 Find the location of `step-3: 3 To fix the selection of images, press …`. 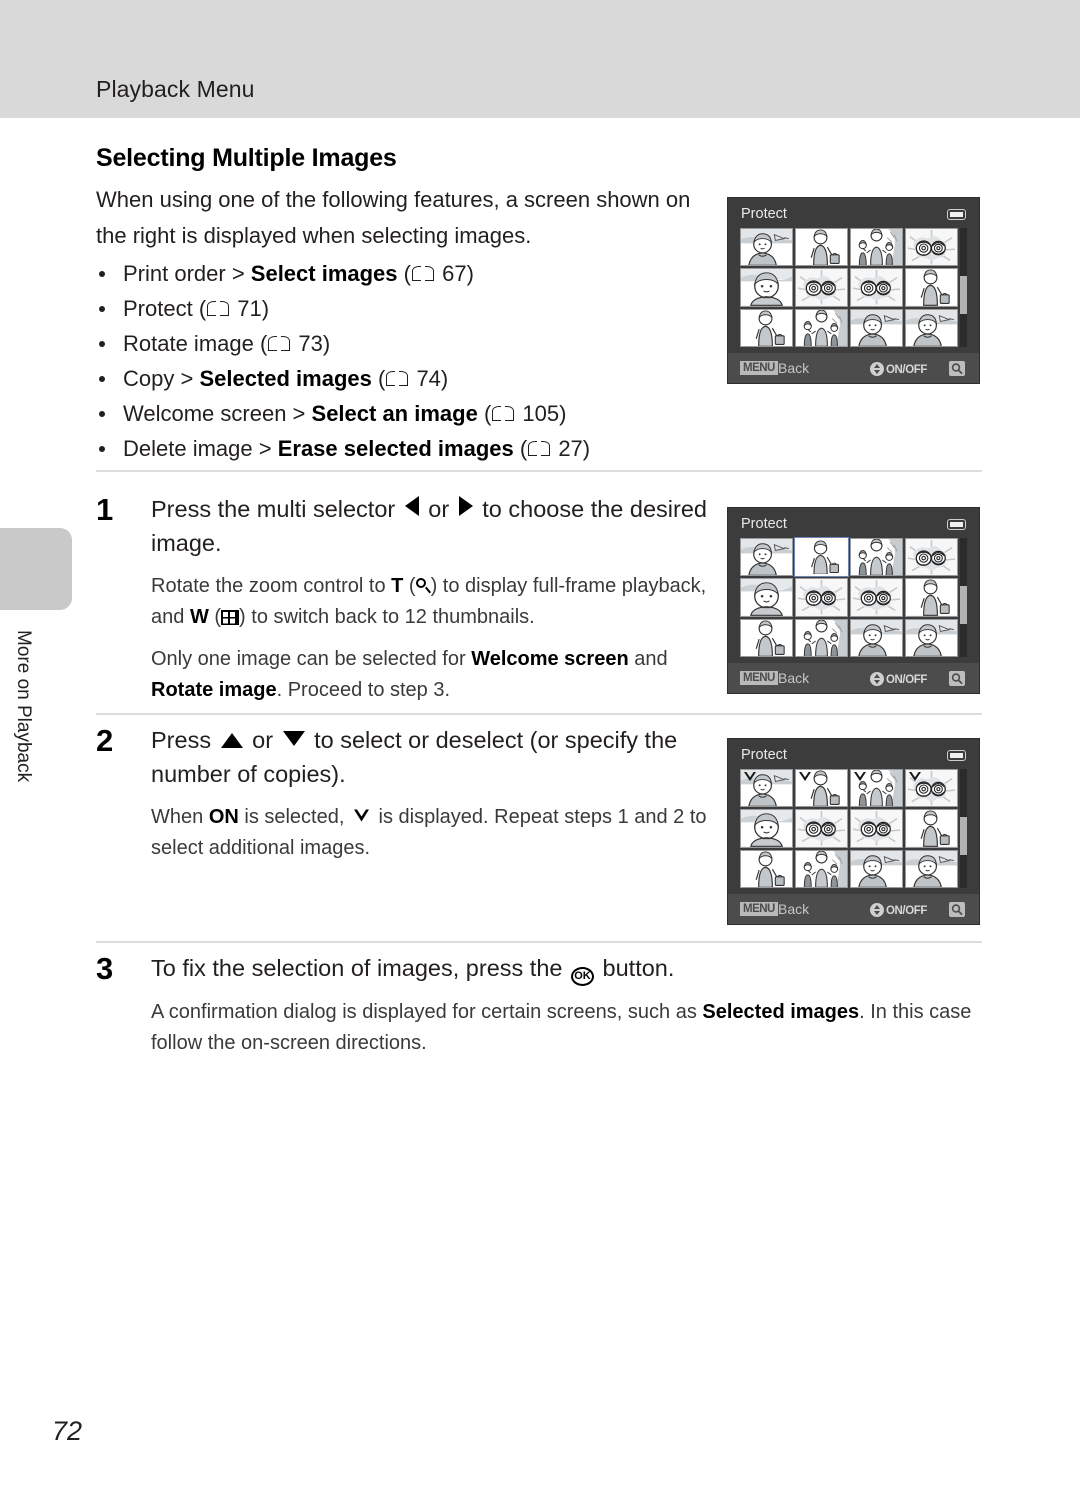

step-3: 3 To fix the selection of images, press … is located at coordinates (541, 1005).